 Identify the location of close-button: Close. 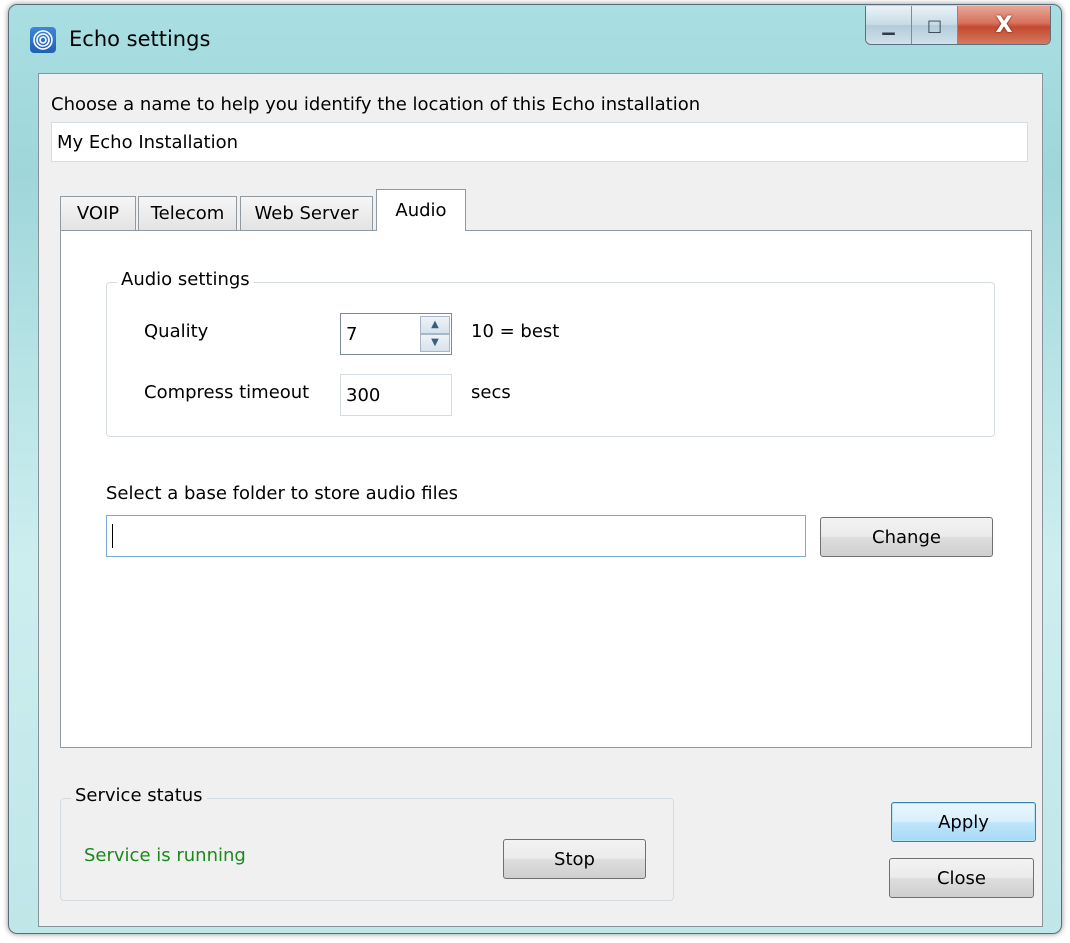
(961, 878).